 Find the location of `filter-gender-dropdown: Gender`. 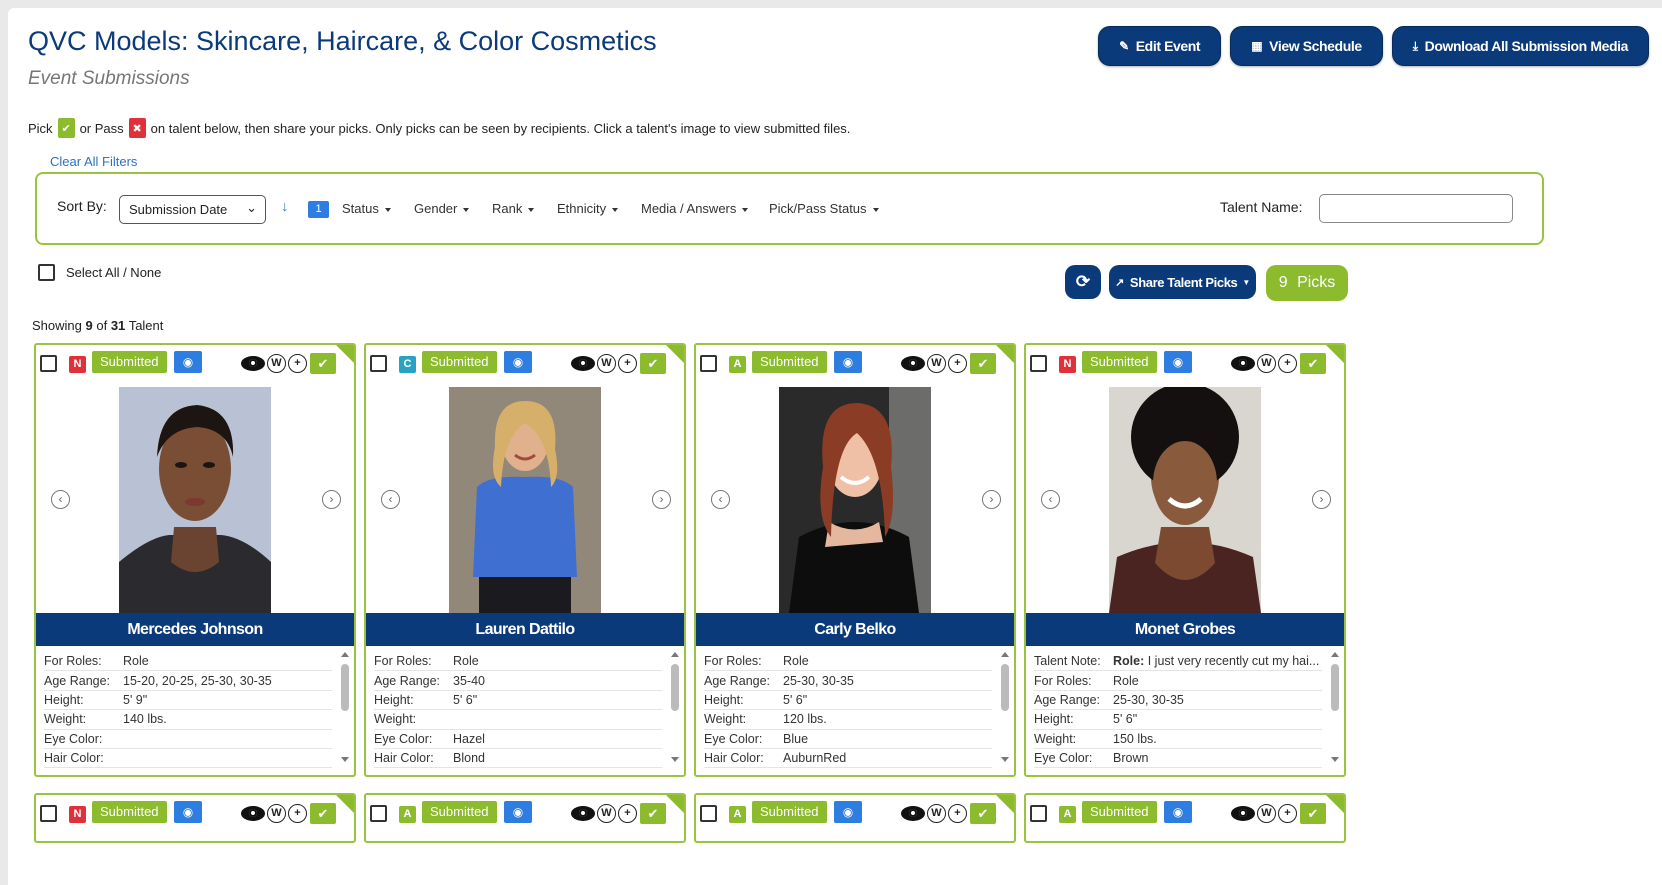

filter-gender-dropdown: Gender is located at coordinates (441, 208).